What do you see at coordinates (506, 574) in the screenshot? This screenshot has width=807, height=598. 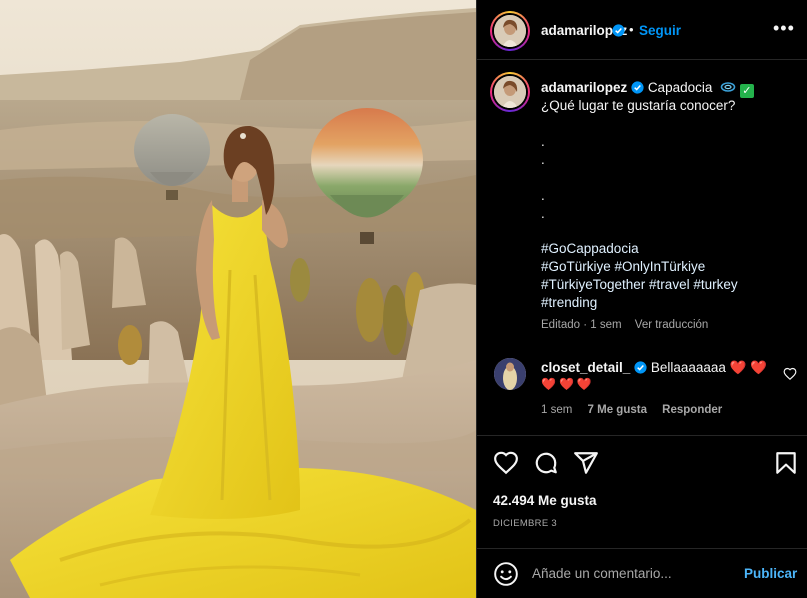 I see `smile-icon` at bounding box center [506, 574].